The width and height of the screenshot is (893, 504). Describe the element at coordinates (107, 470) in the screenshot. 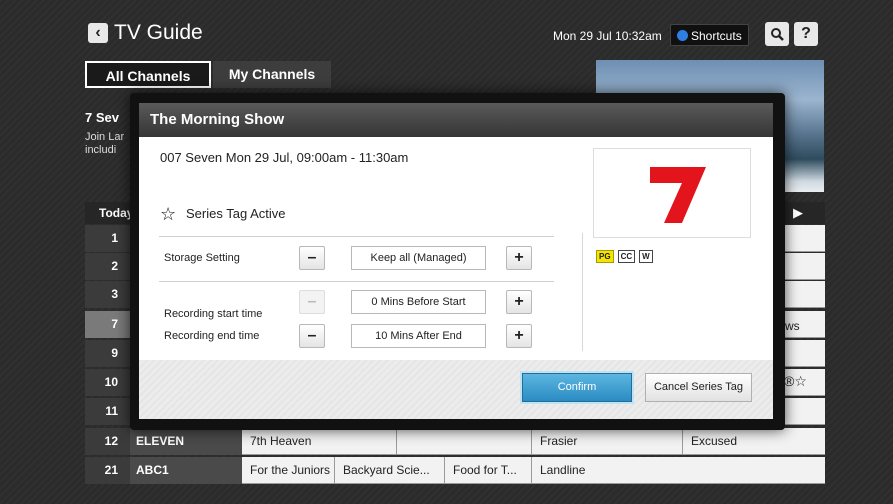

I see `channel-number: 21` at that location.